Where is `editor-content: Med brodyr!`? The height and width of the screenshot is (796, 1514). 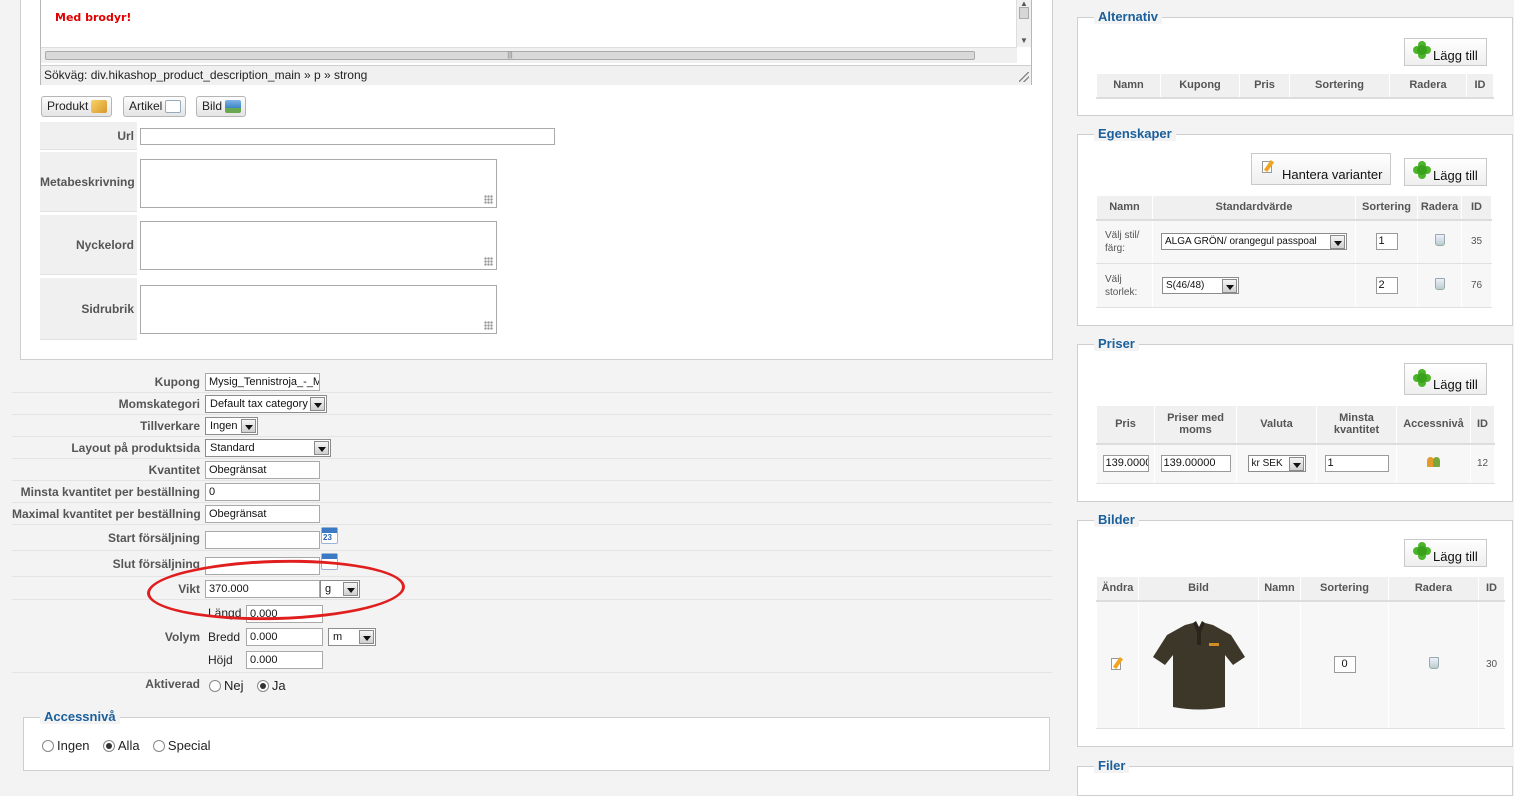 editor-content: Med brodyr! is located at coordinates (93, 17).